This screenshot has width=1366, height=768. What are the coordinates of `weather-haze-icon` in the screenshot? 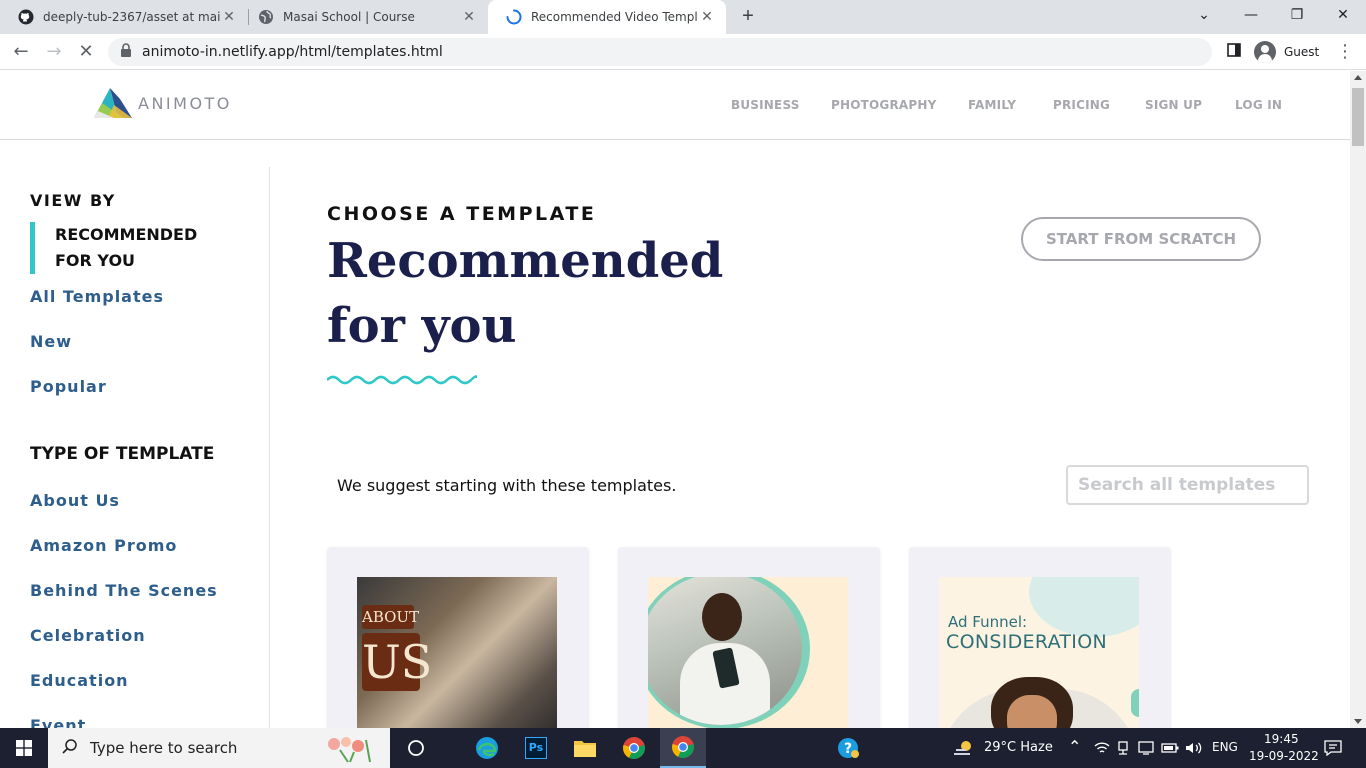 It's located at (964, 748).